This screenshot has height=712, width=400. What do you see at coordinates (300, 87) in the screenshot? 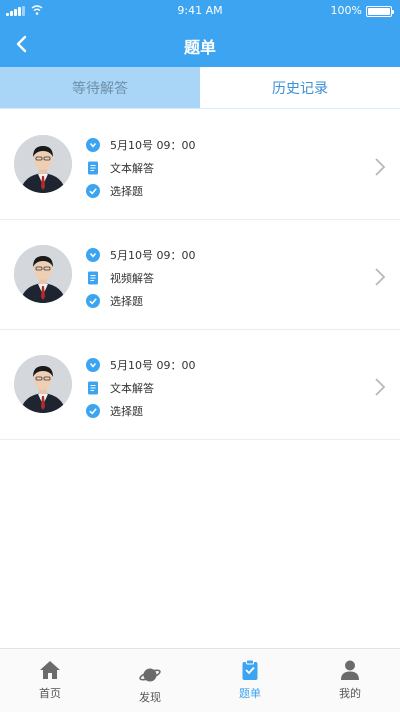
I see `tab-history: 历史记录` at bounding box center [300, 87].